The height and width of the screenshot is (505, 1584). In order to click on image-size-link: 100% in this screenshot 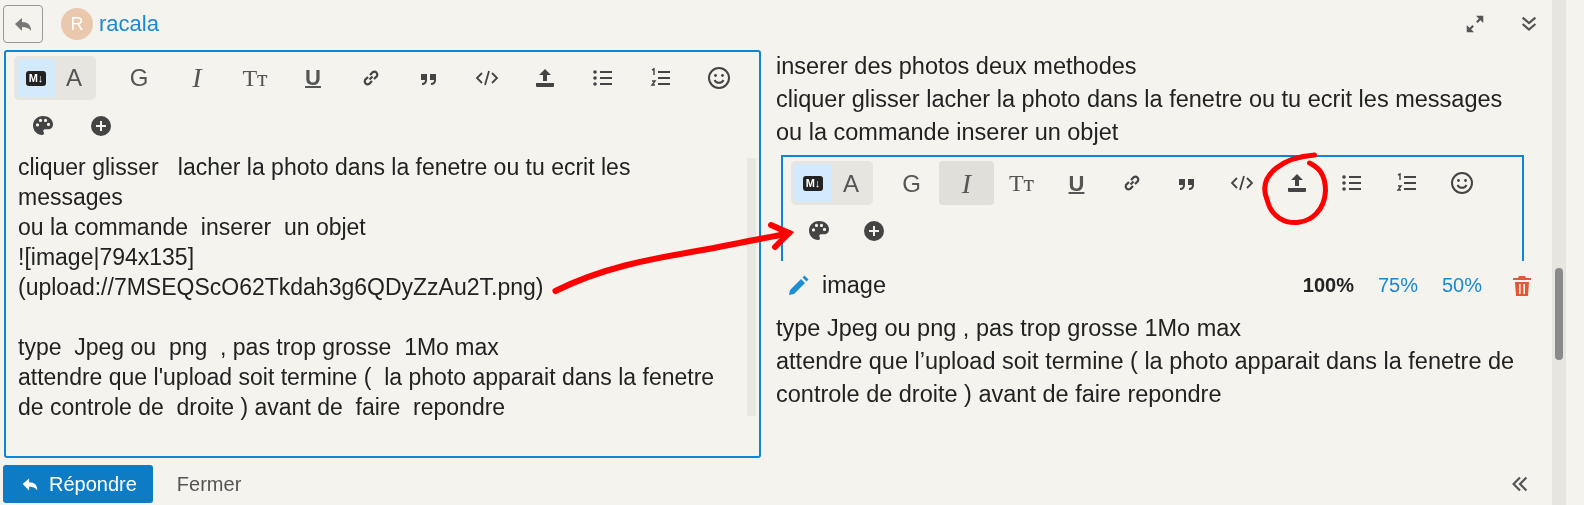, I will do `click(1328, 285)`.